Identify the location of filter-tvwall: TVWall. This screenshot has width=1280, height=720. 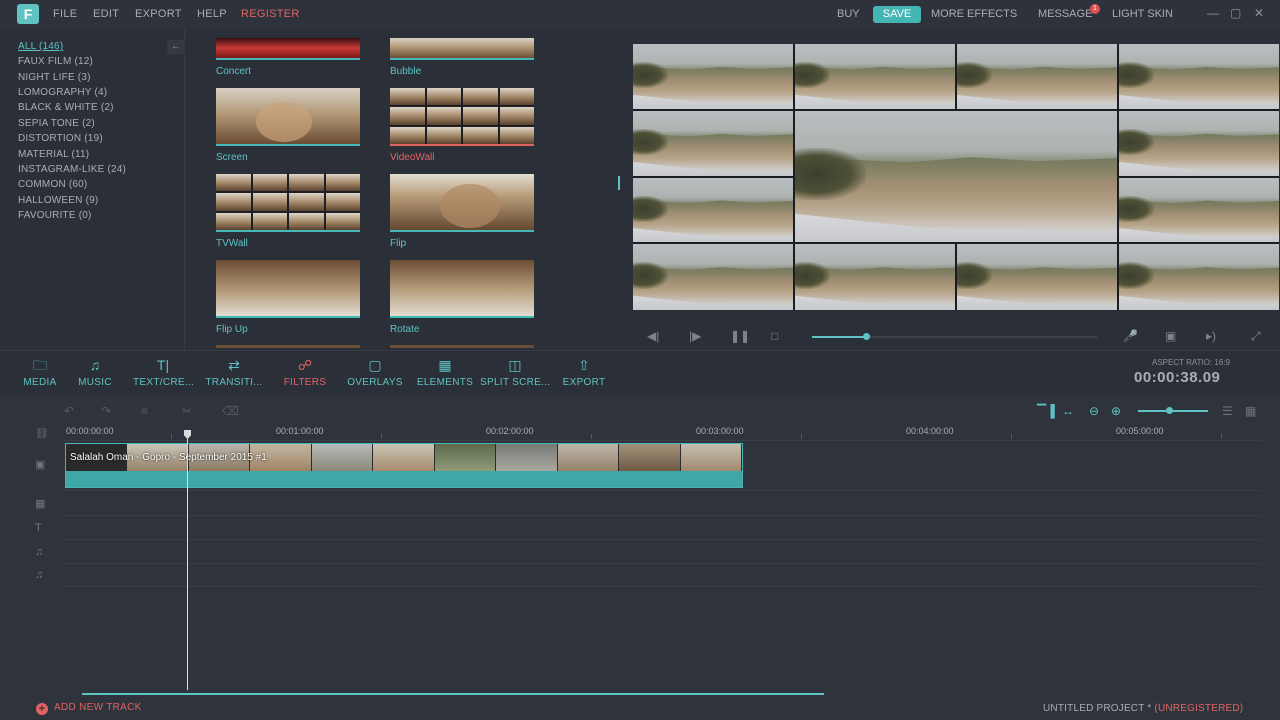
(288, 211).